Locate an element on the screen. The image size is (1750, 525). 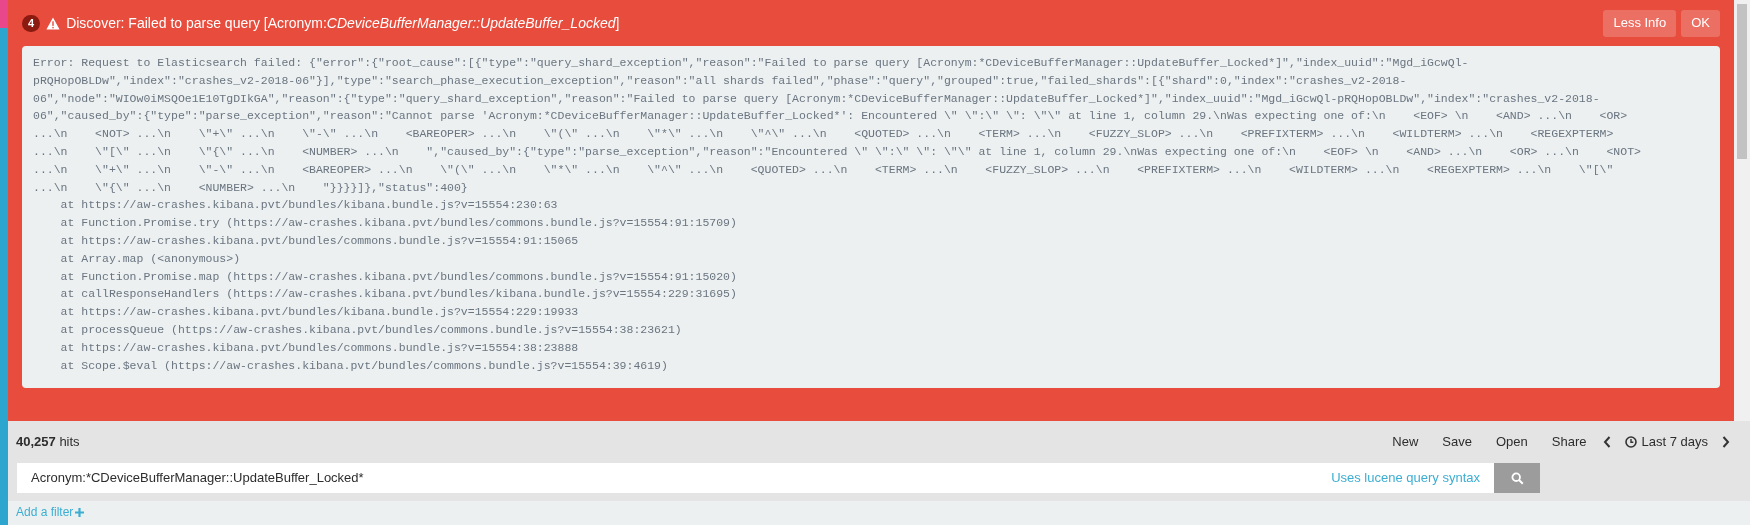
clock-icon is located at coordinates (1630, 442).